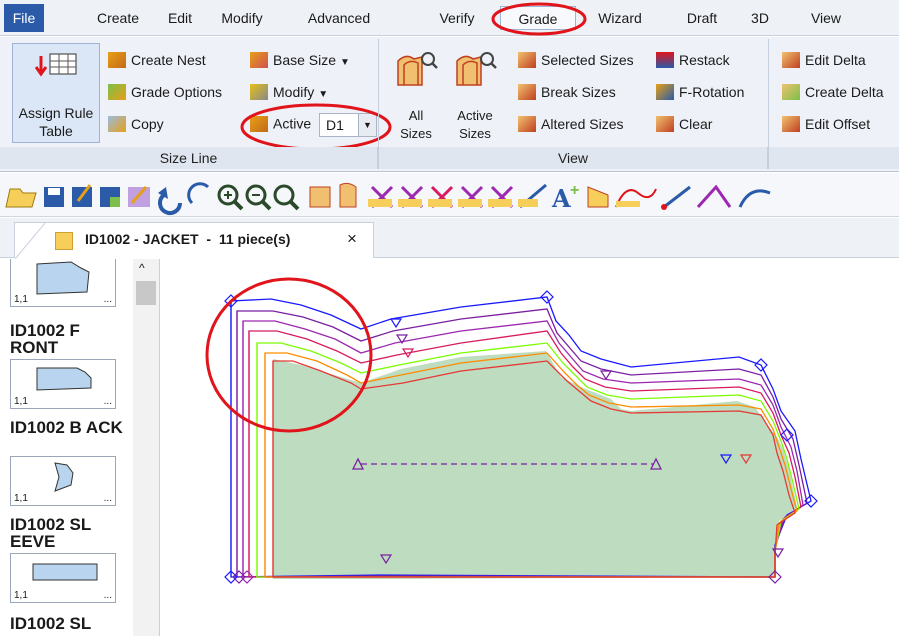  What do you see at coordinates (636, 198) in the screenshot?
I see `curve-tool-icon` at bounding box center [636, 198].